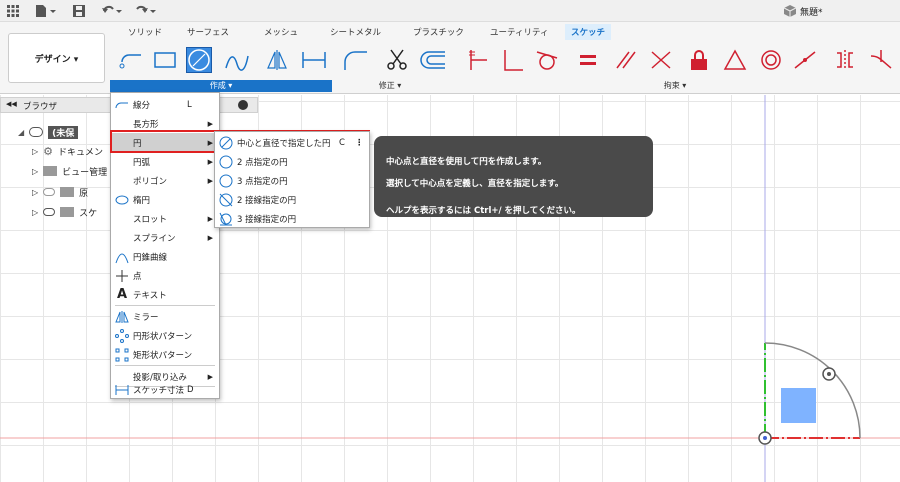 Image resolution: width=900 pixels, height=482 pixels. I want to click on tree-item-origin: ▷ 原, so click(60, 192).